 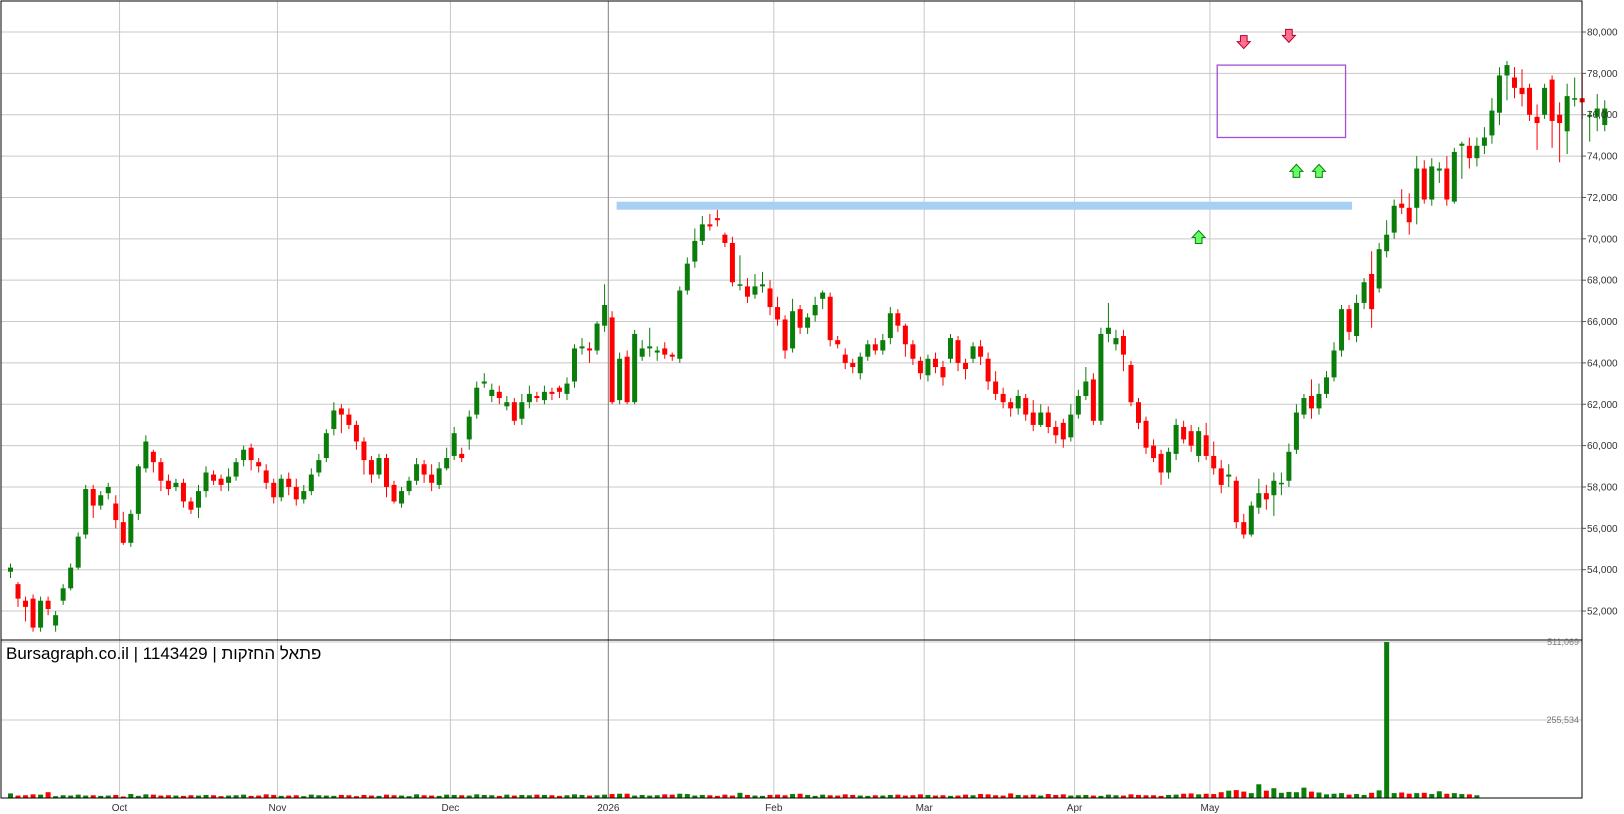 I want to click on annotations-back, so click(x=984, y=137).